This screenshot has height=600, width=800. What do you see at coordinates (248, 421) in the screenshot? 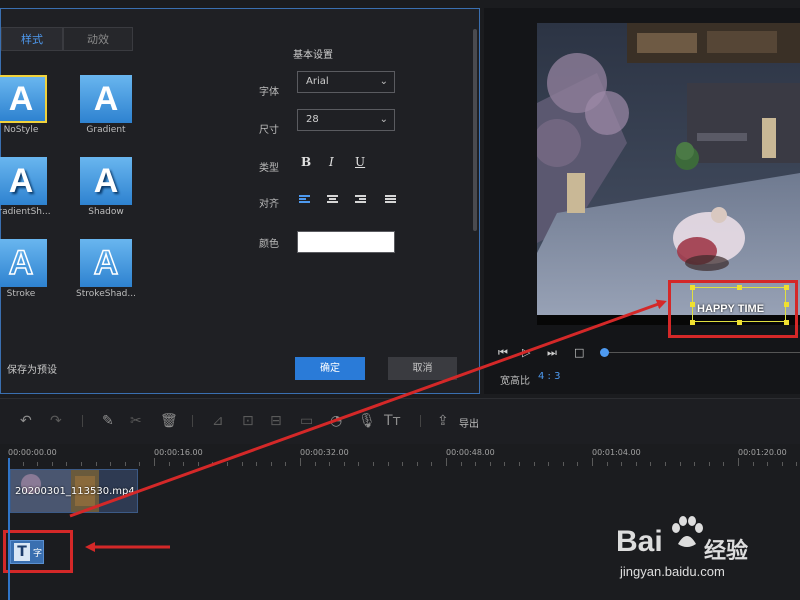
I see `resize-icon: ⊡` at bounding box center [248, 421].